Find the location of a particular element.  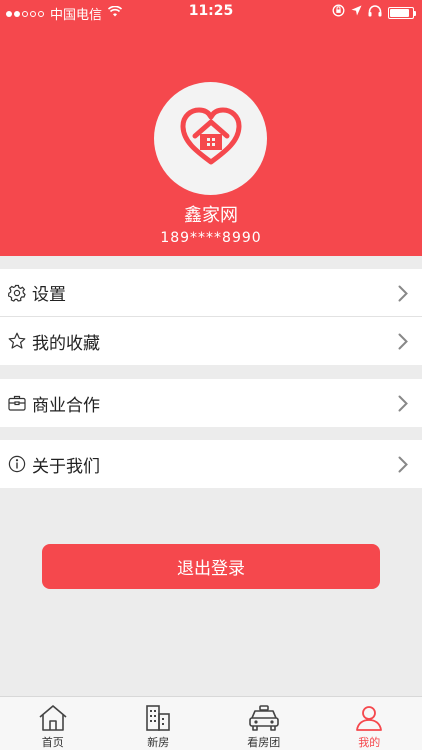

menu-group-account: 设置 我的收藏 is located at coordinates (211, 317).